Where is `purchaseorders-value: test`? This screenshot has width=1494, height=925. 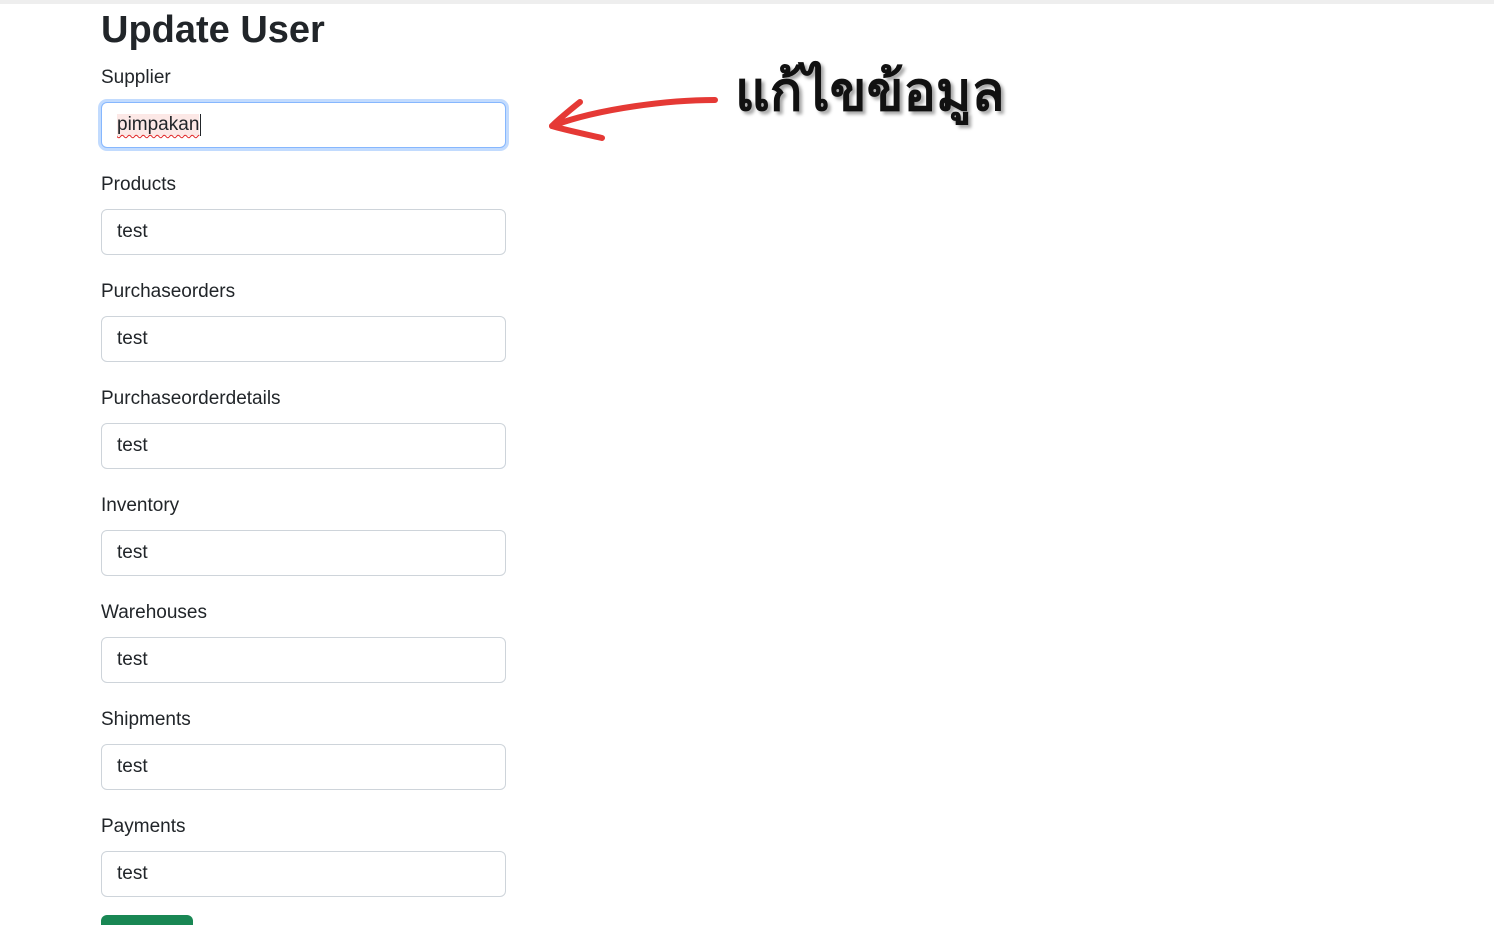
purchaseorders-value: test is located at coordinates (132, 338).